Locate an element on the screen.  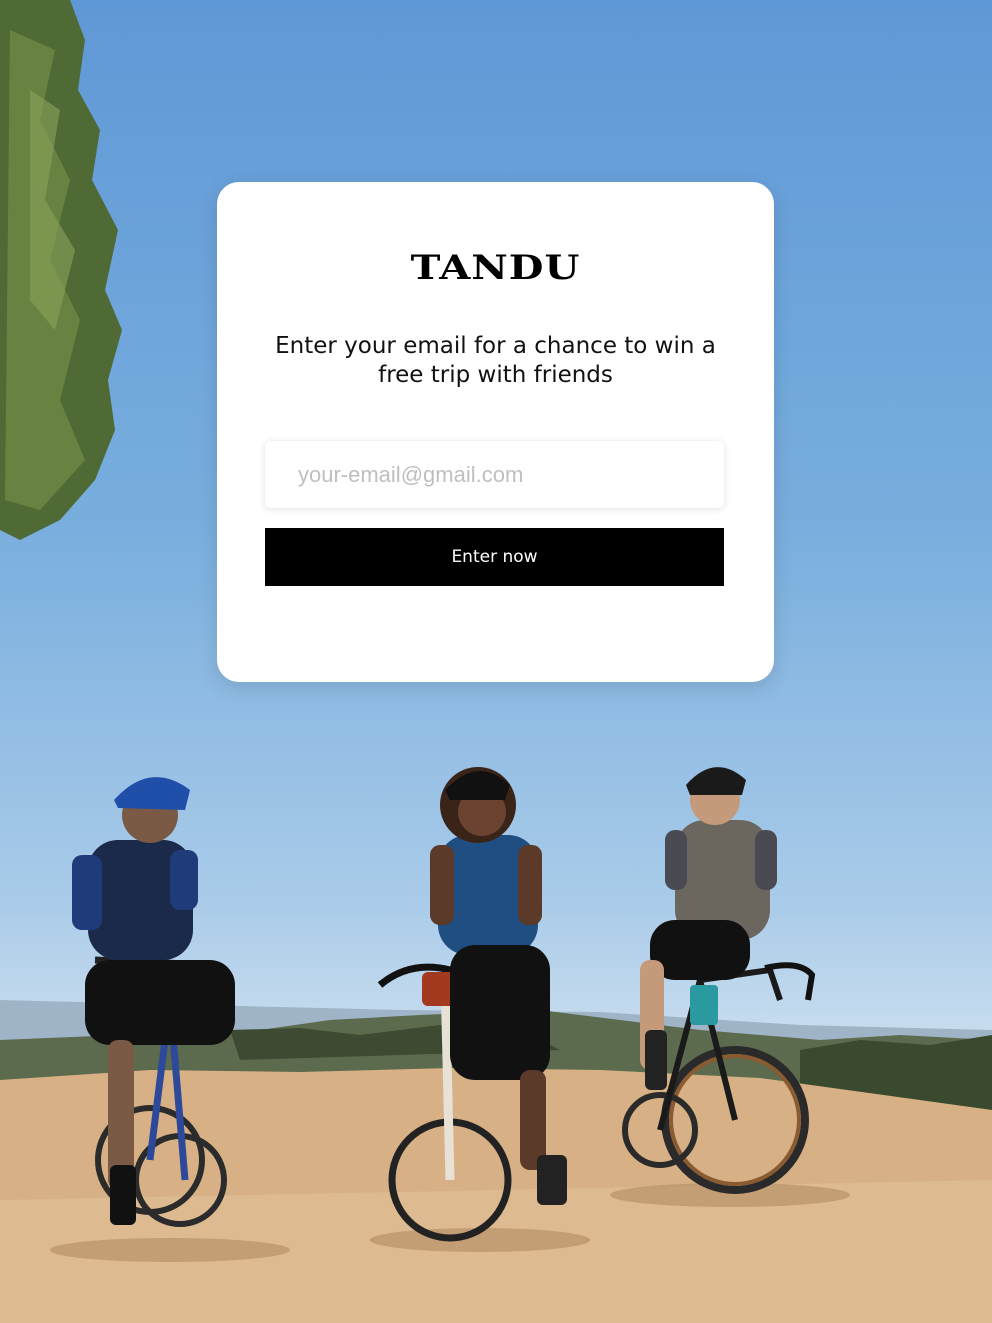
email-input is located at coordinates (494, 474).